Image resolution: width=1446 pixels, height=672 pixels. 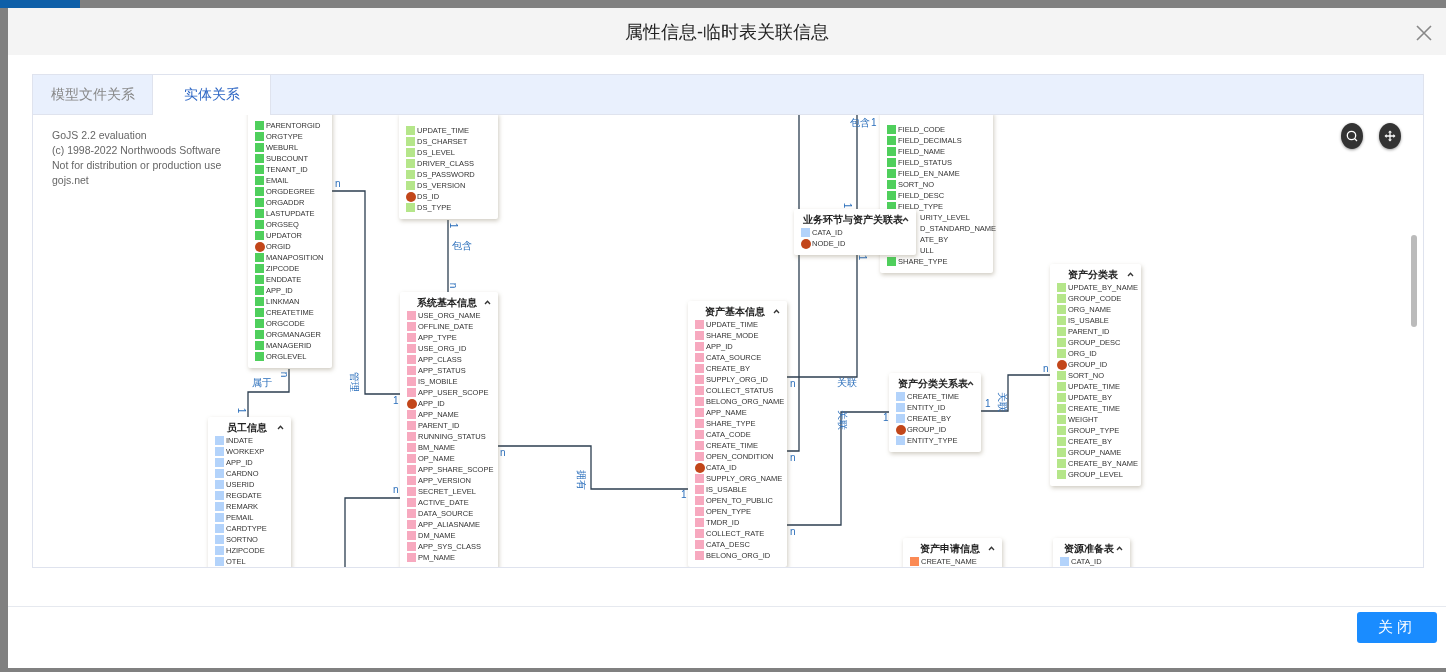 What do you see at coordinates (1424, 33) in the screenshot?
I see `close-icon` at bounding box center [1424, 33].